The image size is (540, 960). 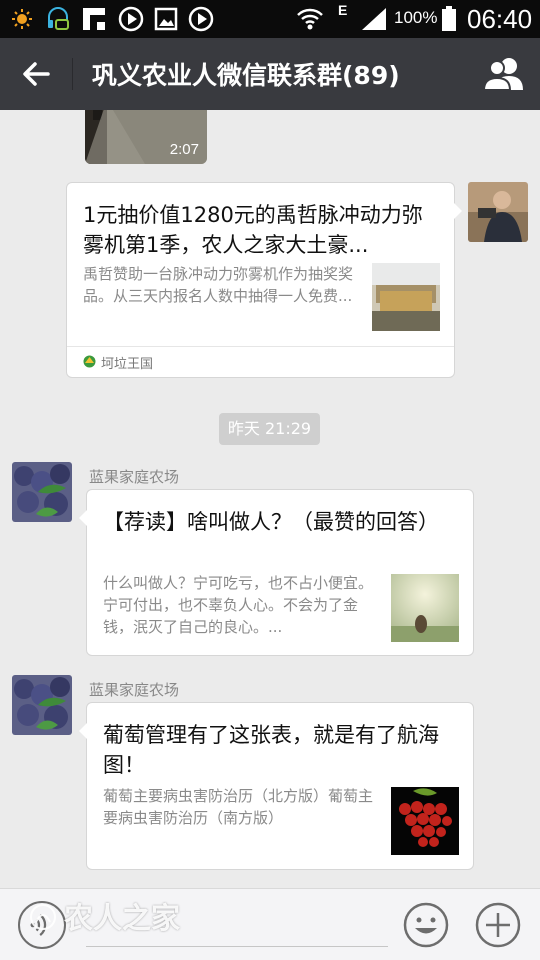 I want to click on user-photo, so click(x=498, y=212).